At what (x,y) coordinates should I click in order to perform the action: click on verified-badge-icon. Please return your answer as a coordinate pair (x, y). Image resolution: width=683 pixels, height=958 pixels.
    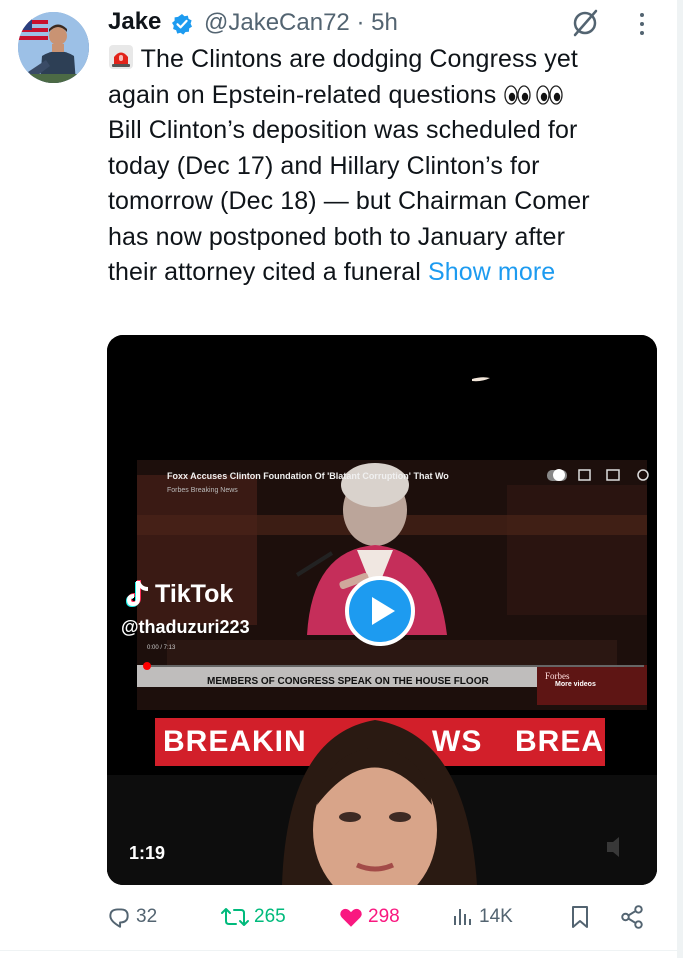
    Looking at the image, I should click on (182, 24).